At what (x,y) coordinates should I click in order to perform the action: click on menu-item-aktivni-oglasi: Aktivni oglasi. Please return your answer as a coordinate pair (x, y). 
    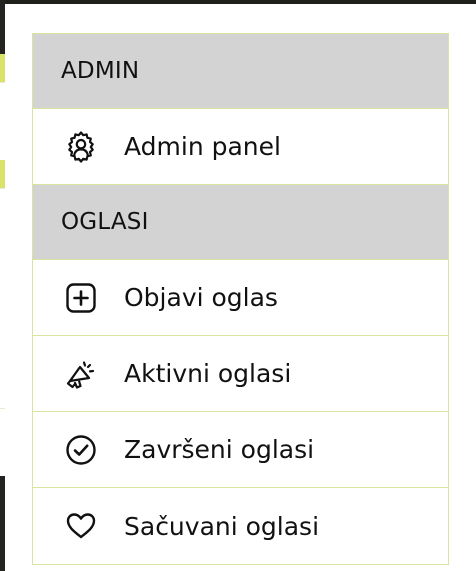
    Looking at the image, I should click on (240, 374).